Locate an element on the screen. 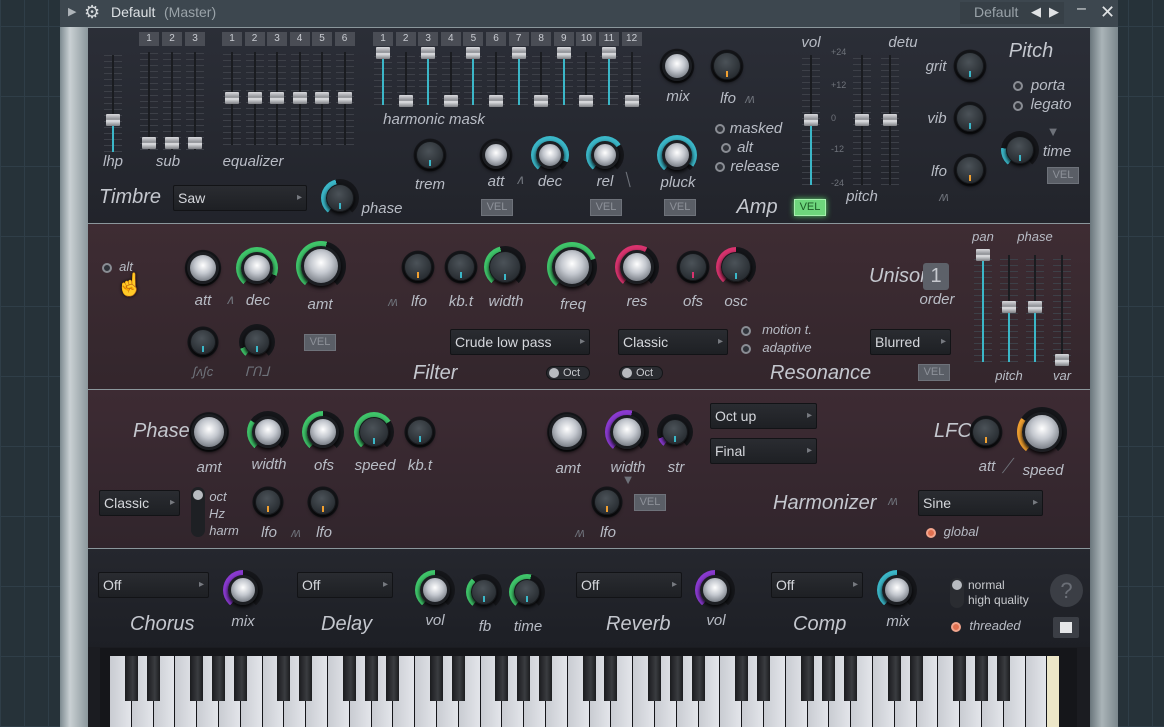 This screenshot has height=727, width=1164. detune-fader is located at coordinates (890, 120).